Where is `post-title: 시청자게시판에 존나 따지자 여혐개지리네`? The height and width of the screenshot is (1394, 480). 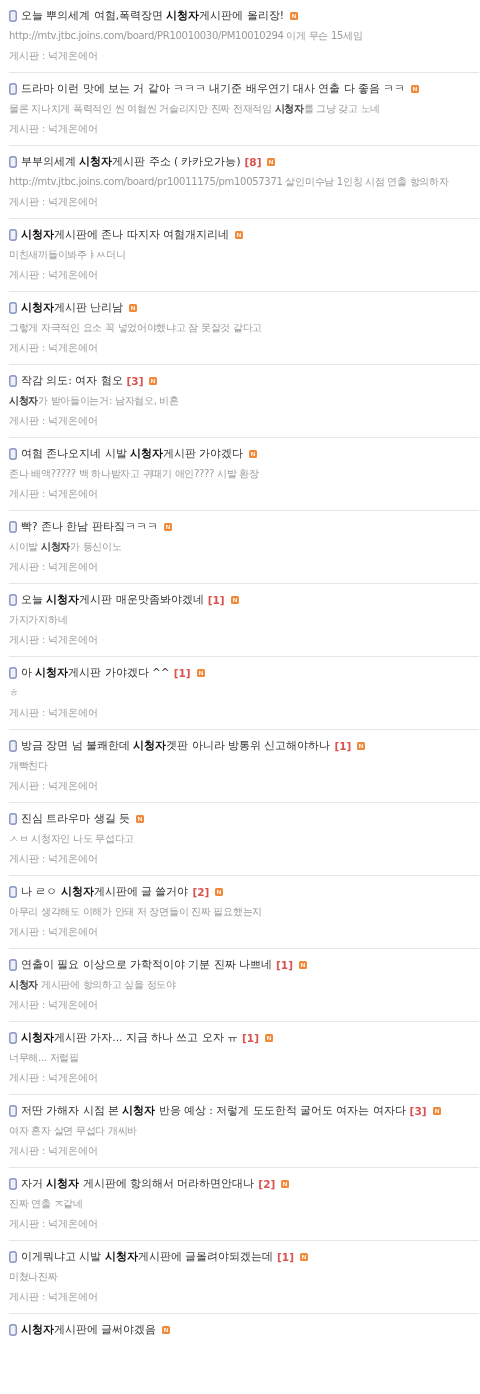
post-title: 시청자게시판에 존나 따지자 여혐개지리네 is located at coordinates (125, 235).